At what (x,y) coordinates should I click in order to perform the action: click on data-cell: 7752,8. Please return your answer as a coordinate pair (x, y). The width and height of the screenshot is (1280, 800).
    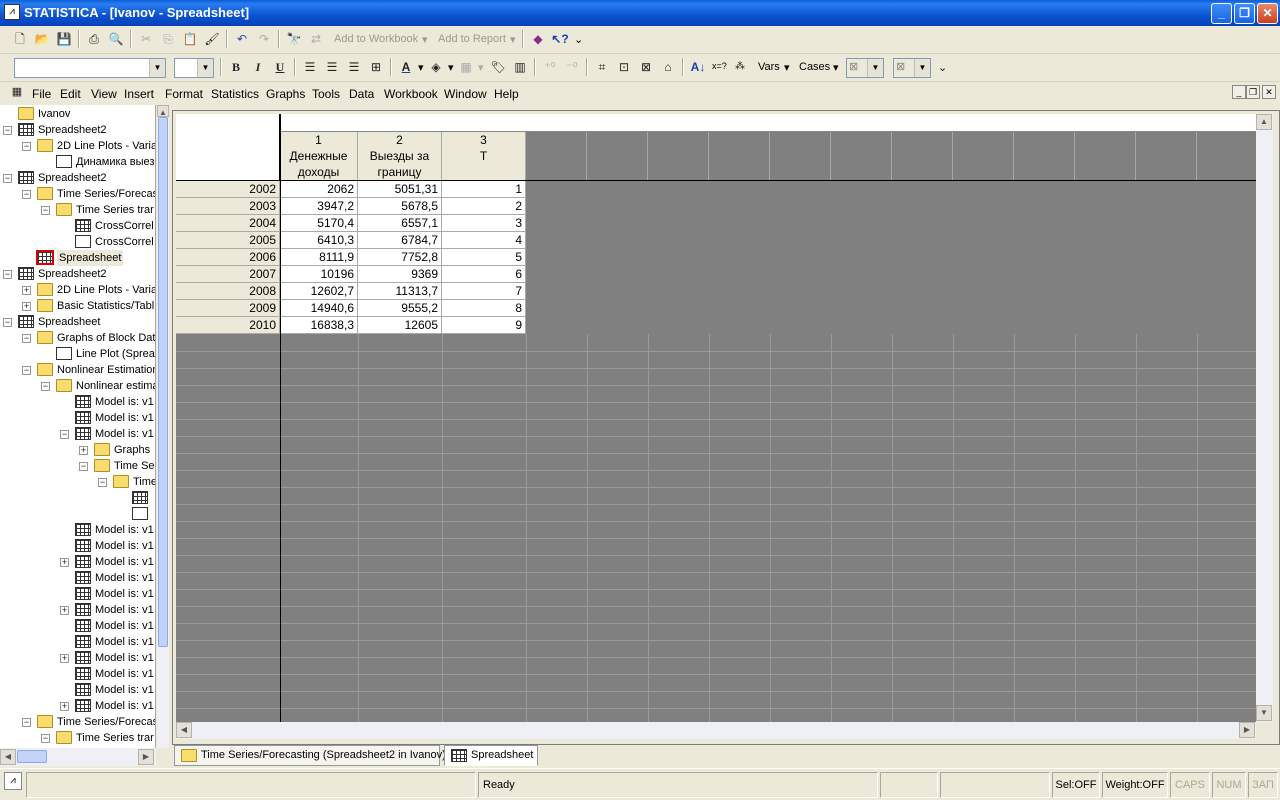
    Looking at the image, I should click on (400, 257).